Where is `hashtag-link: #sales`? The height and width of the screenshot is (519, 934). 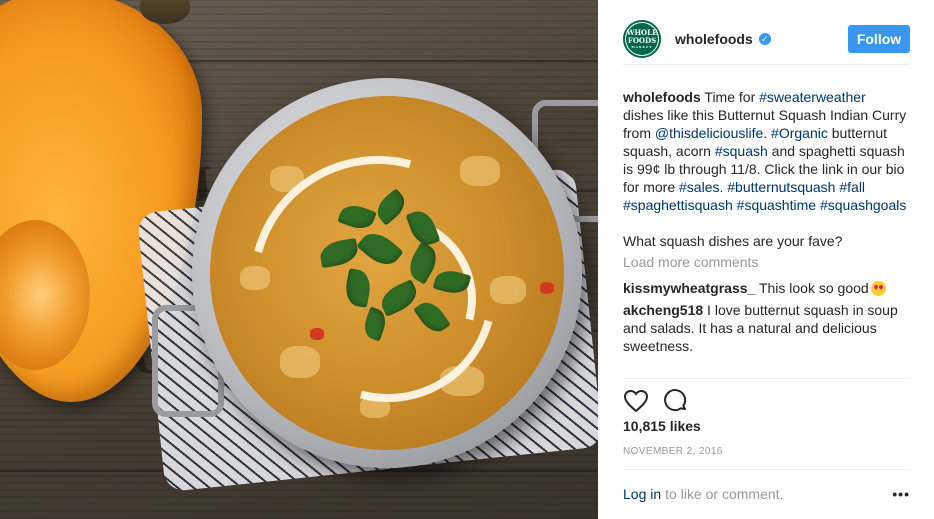 hashtag-link: #sales is located at coordinates (699, 187).